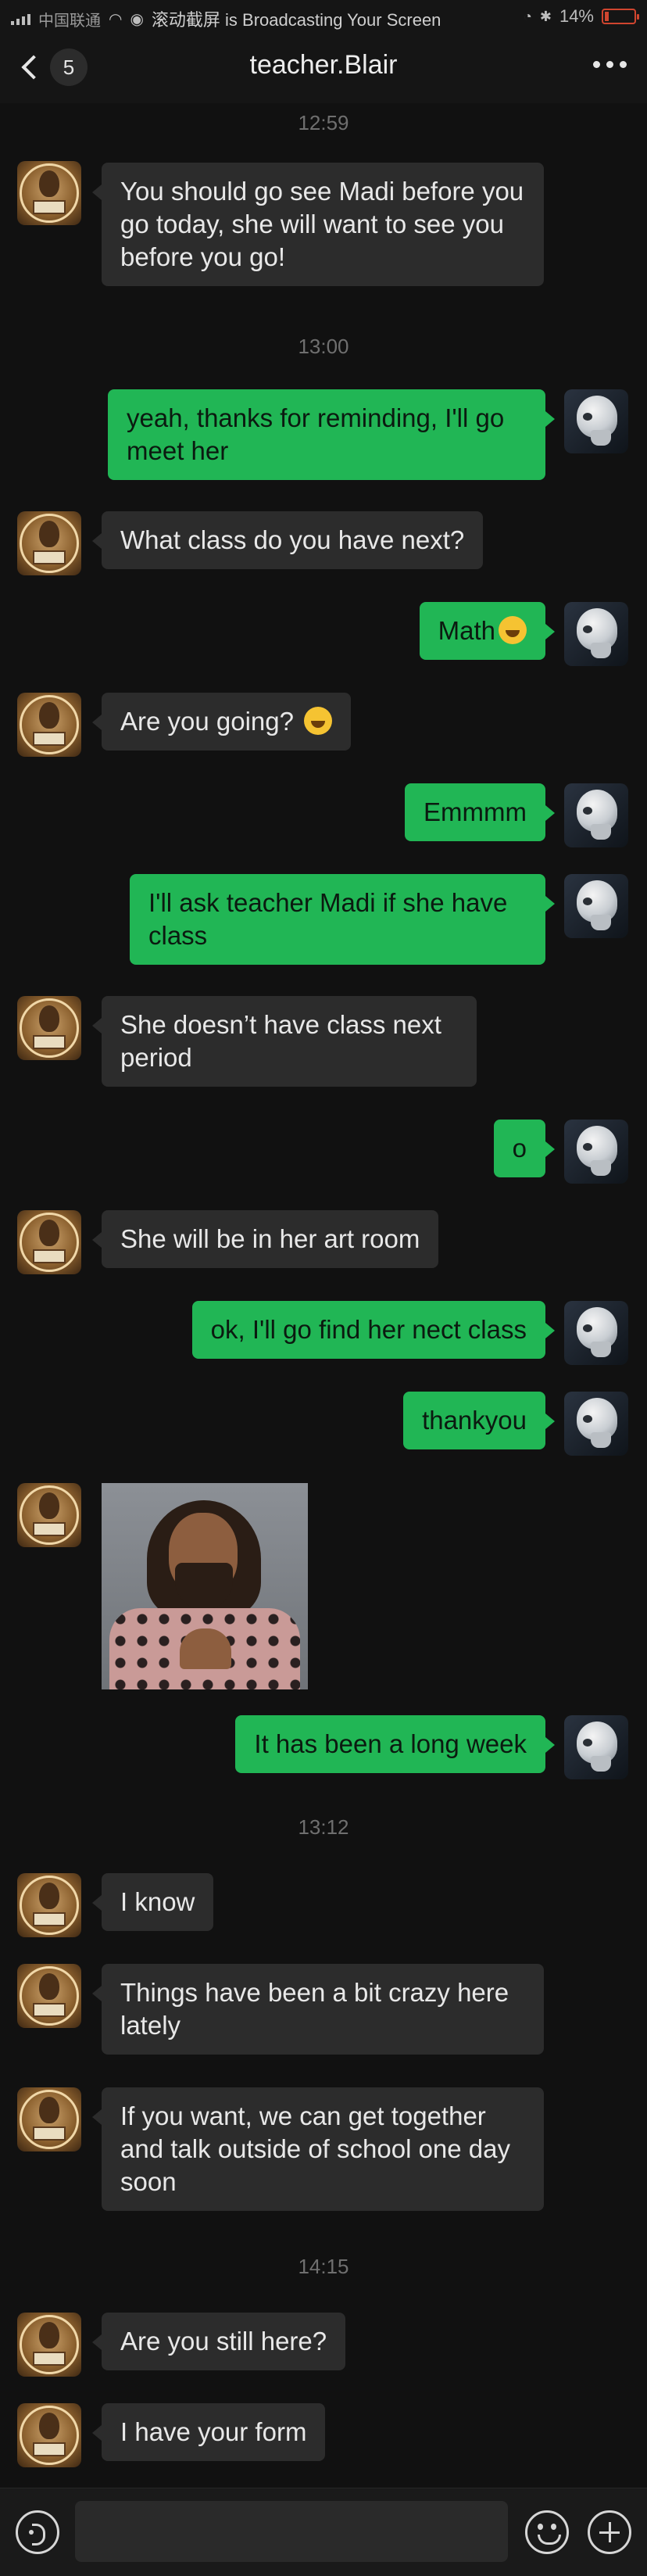  What do you see at coordinates (37, 2532) in the screenshot?
I see `voice-icon` at bounding box center [37, 2532].